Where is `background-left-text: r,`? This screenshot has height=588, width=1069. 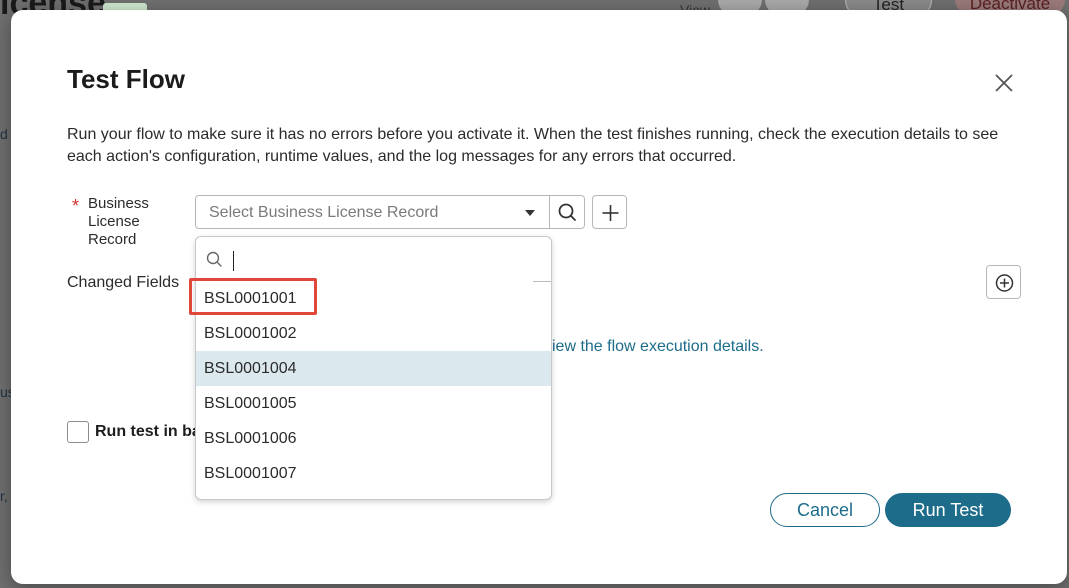
background-left-text: r, is located at coordinates (4, 496).